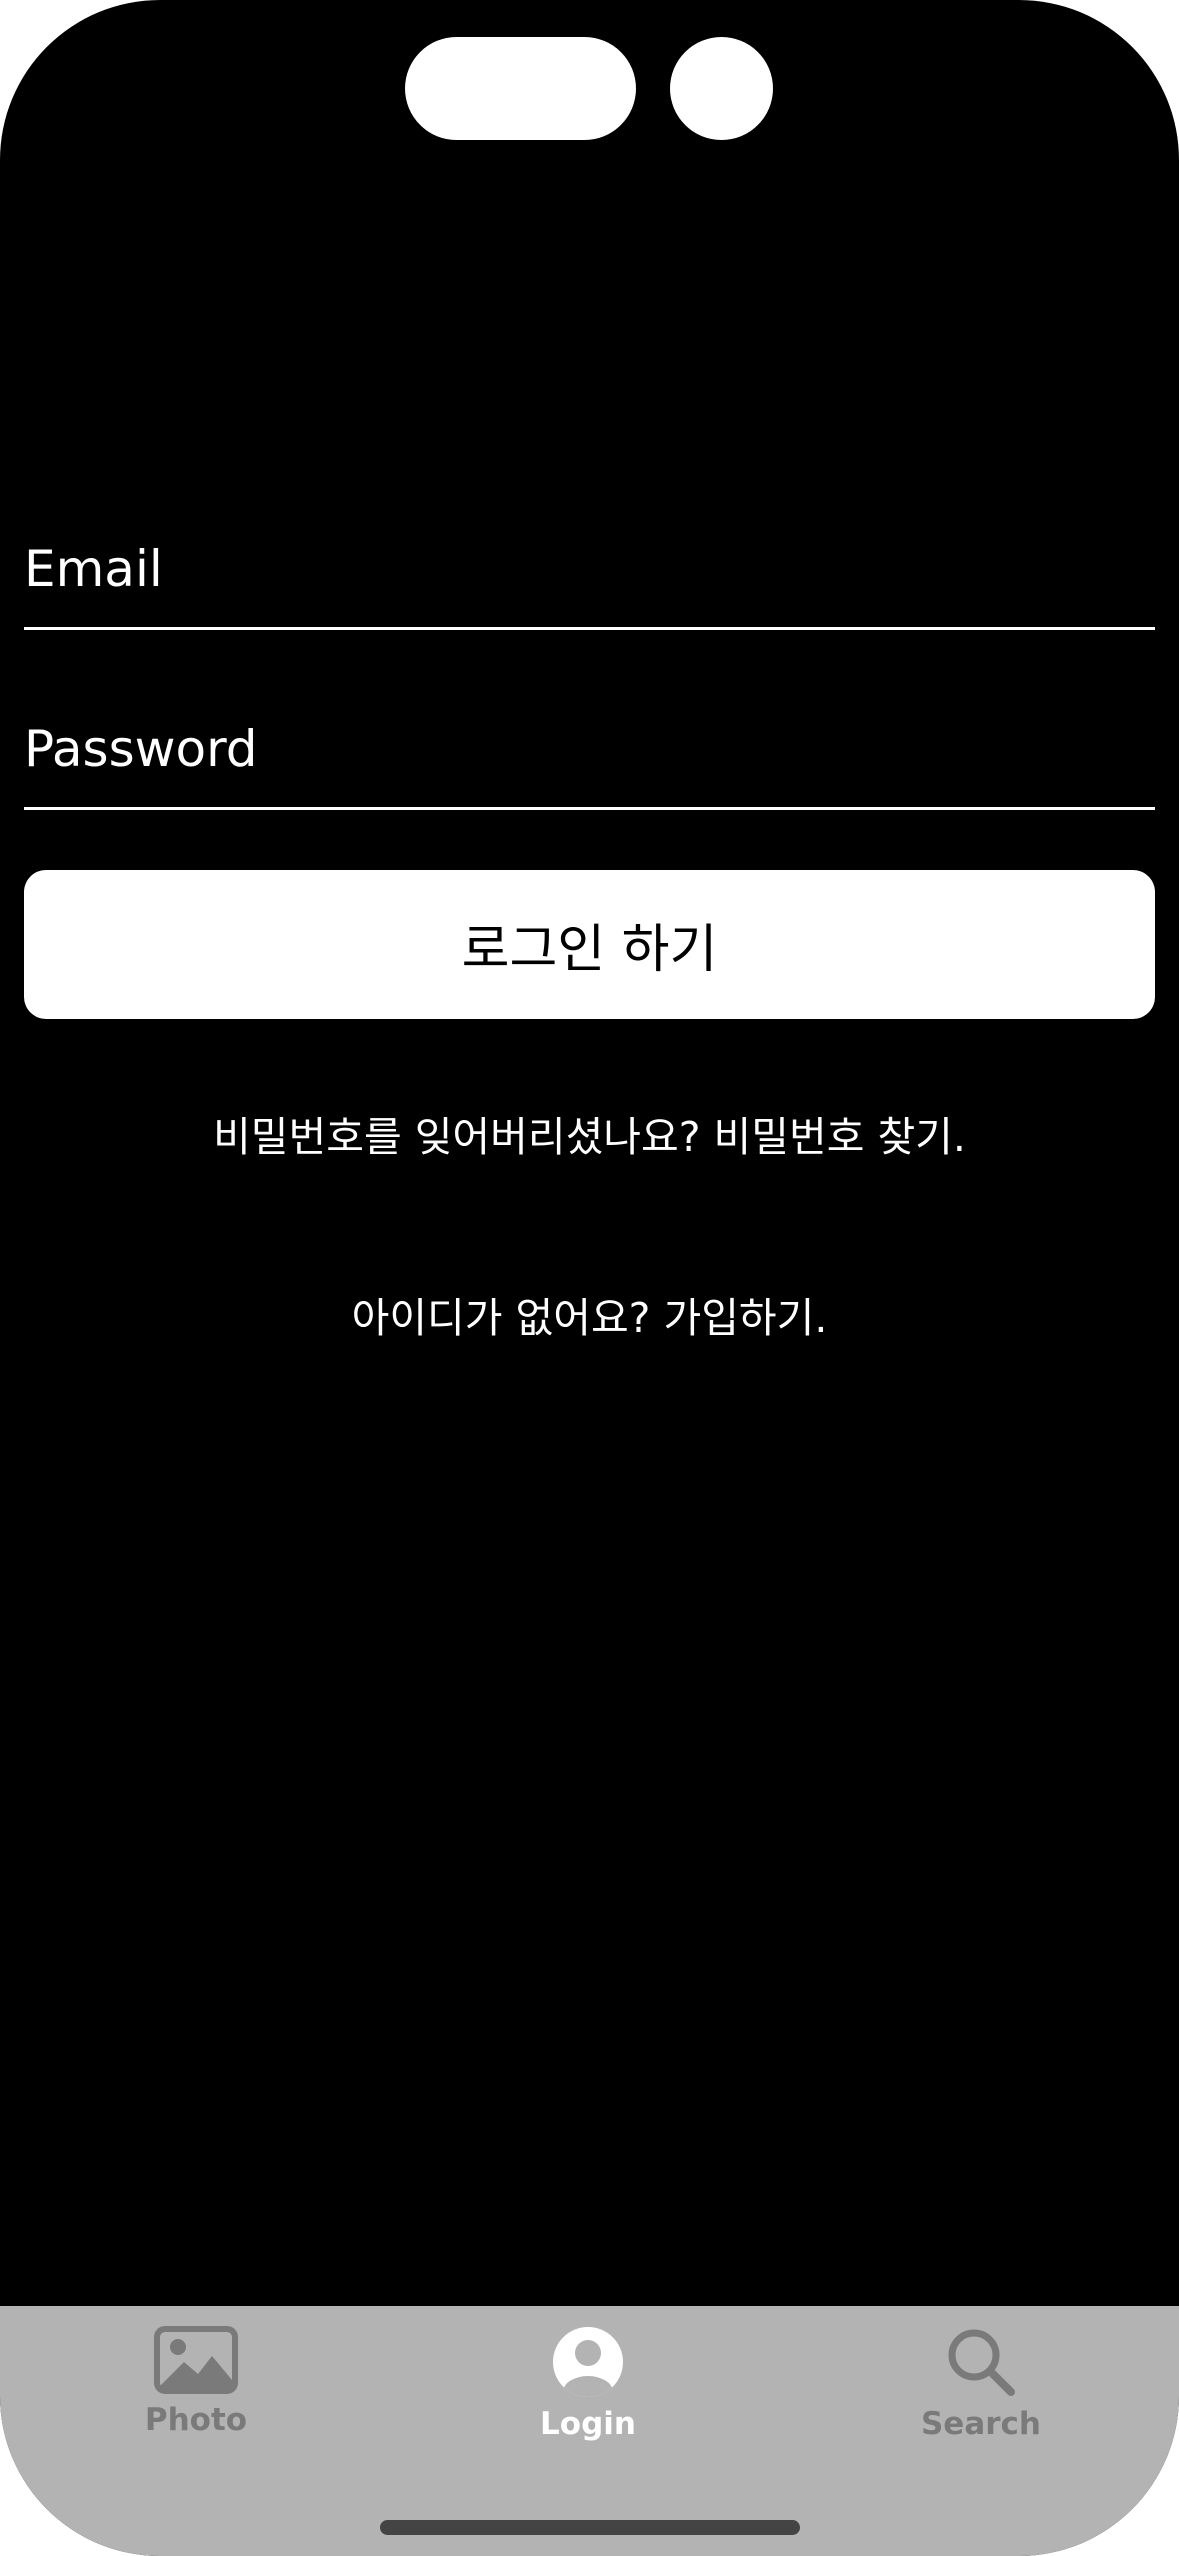 The height and width of the screenshot is (2556, 1179). What do you see at coordinates (589, 1318) in the screenshot?
I see `signup-link: 아이디가 없어요? 가입하기.` at bounding box center [589, 1318].